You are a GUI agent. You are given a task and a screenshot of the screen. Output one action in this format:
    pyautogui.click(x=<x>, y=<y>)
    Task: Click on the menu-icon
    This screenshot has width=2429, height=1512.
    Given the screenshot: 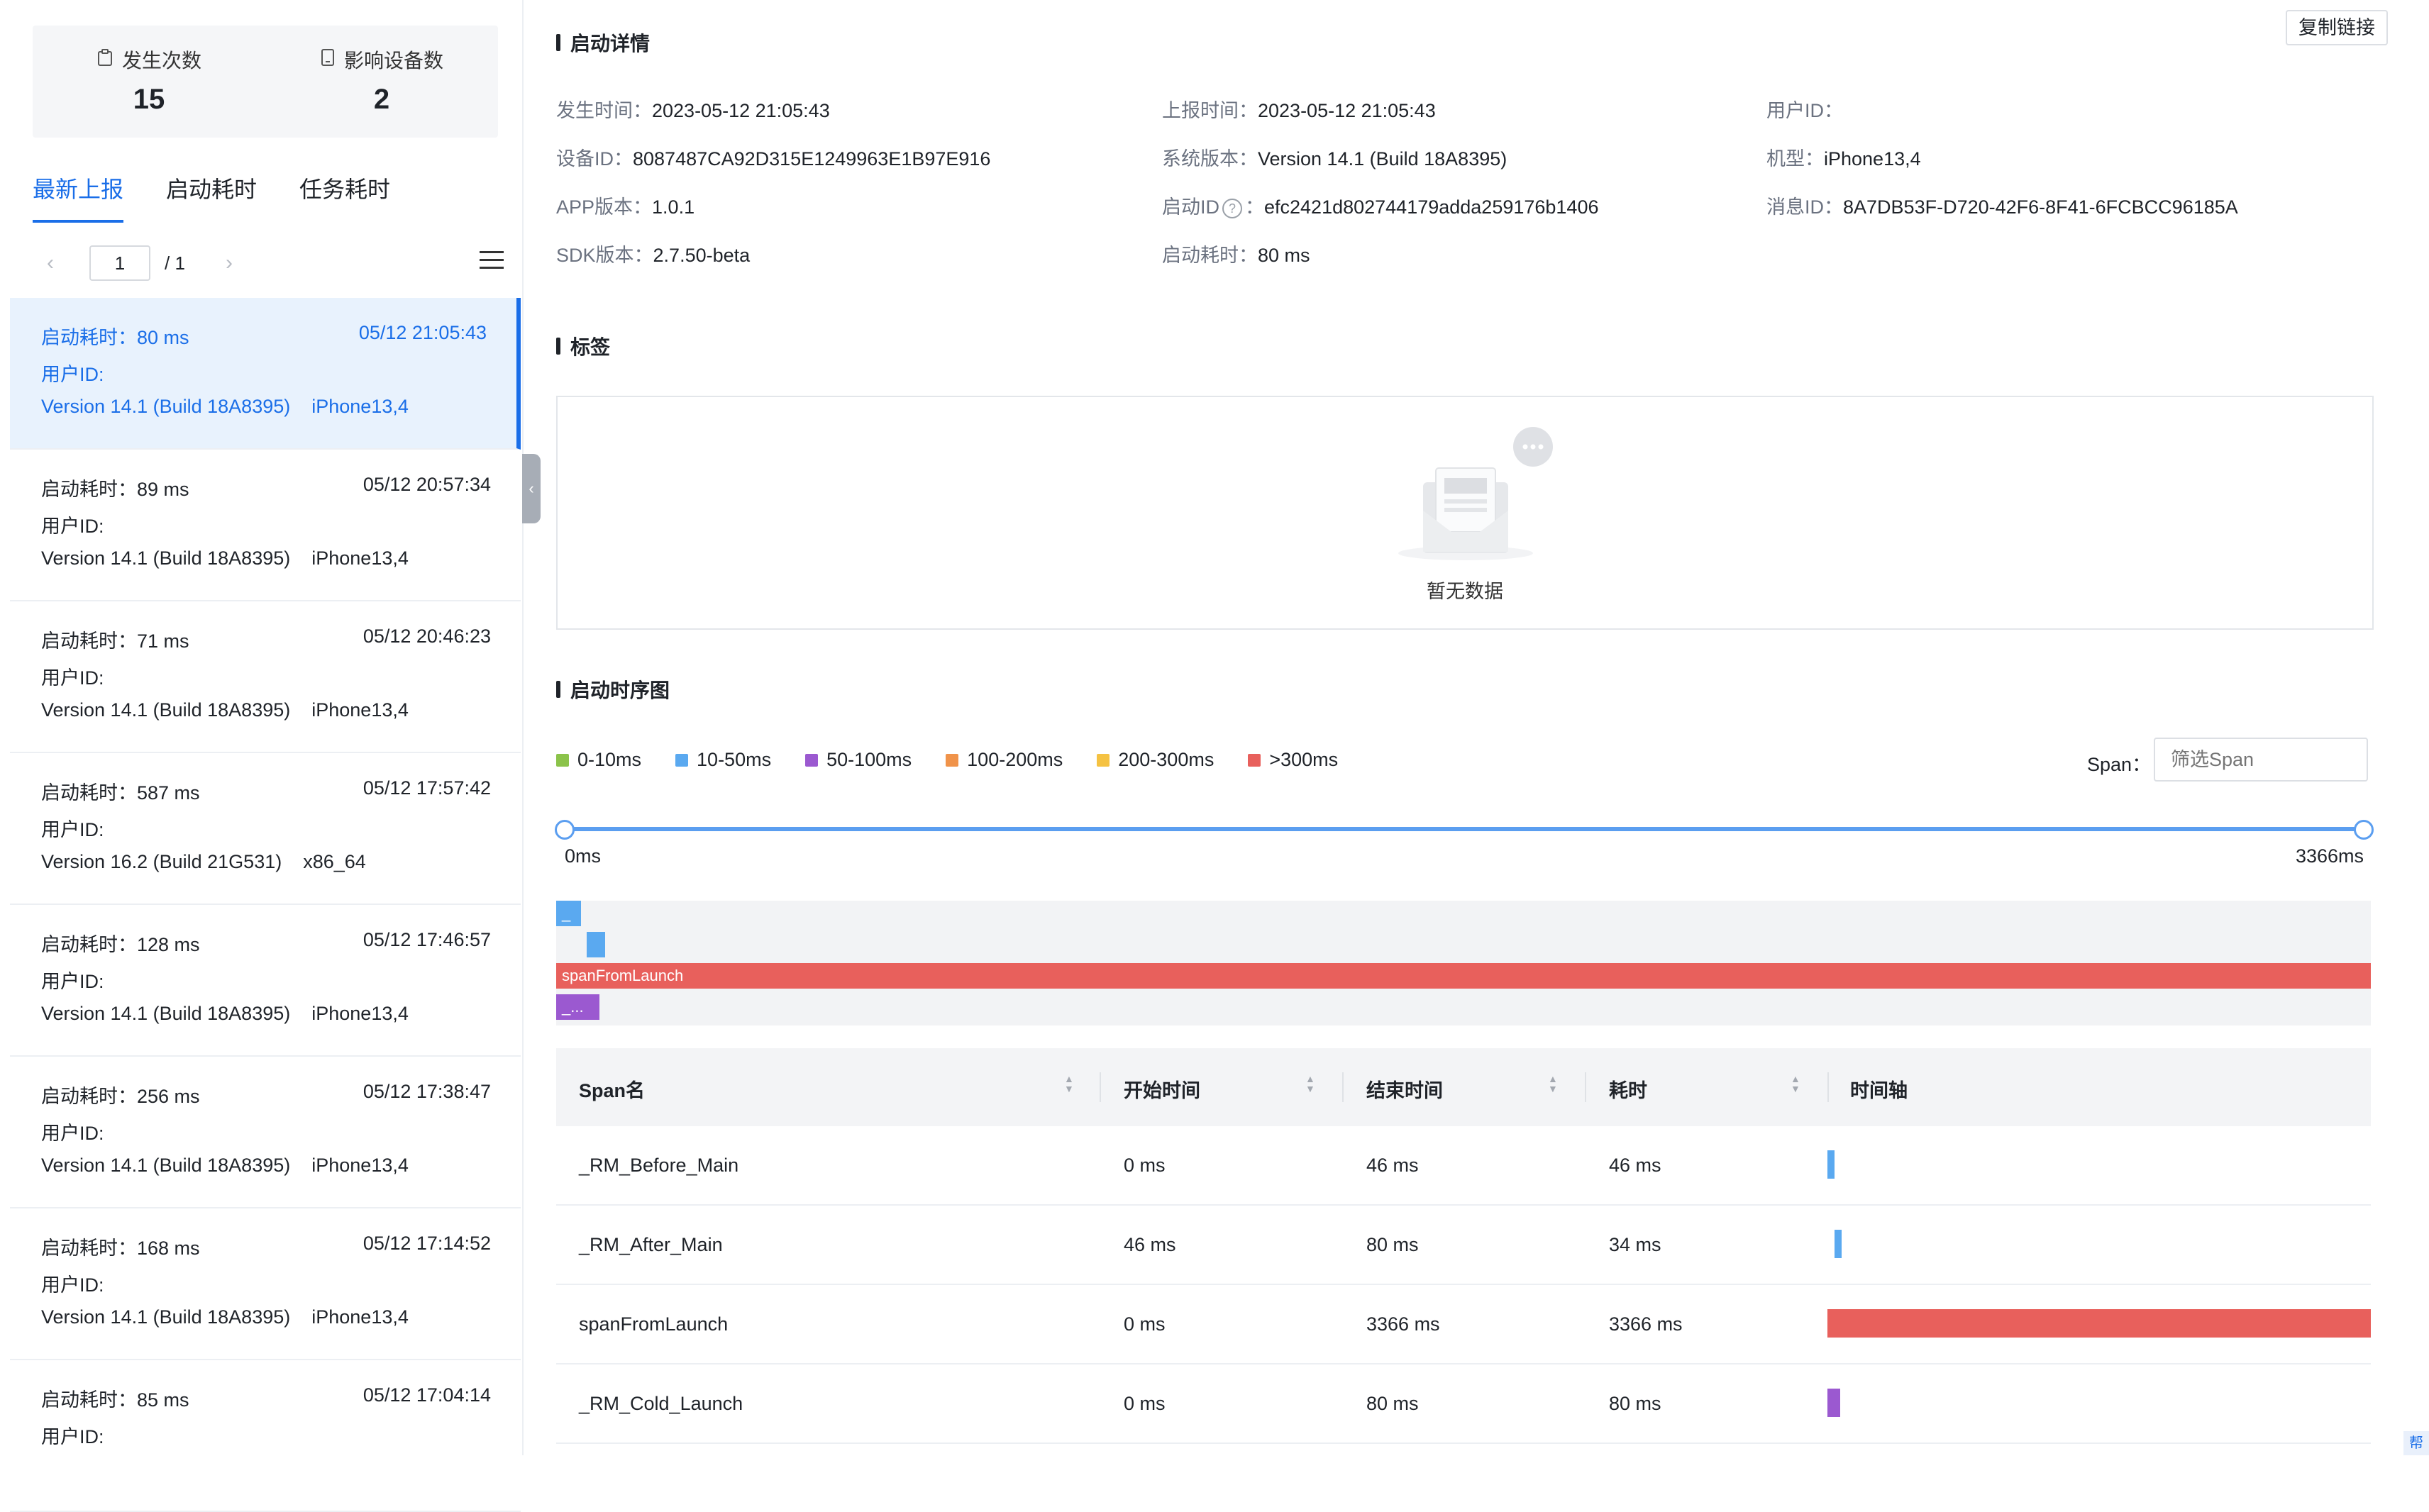 What is the action you would take?
    pyautogui.click(x=492, y=262)
    